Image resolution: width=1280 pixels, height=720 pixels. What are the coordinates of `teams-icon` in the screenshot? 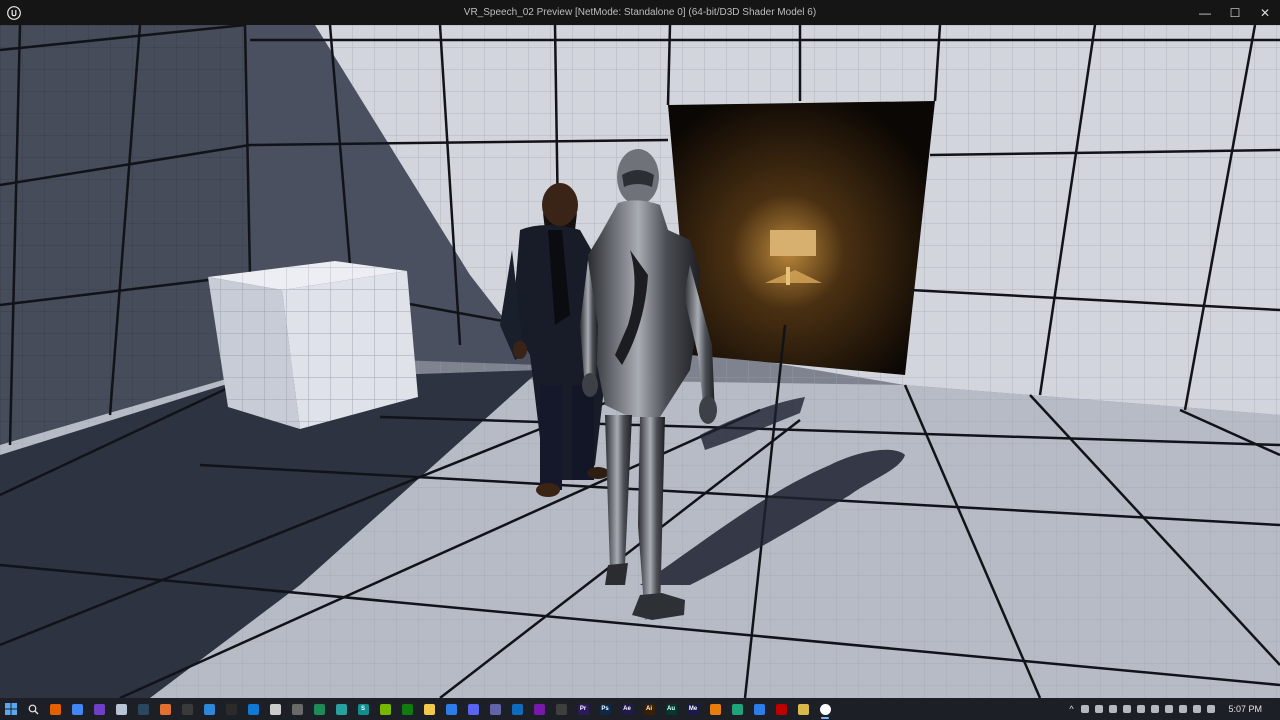 It's located at (495, 709).